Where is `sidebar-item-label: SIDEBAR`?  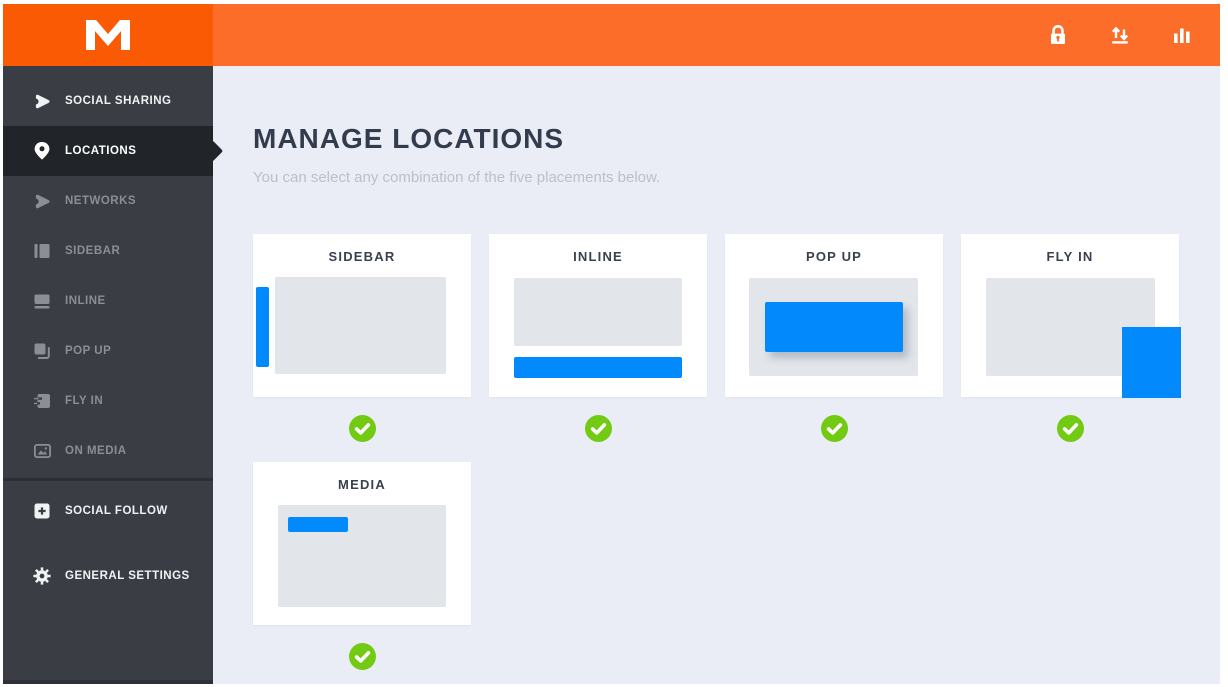 sidebar-item-label: SIDEBAR is located at coordinates (93, 251).